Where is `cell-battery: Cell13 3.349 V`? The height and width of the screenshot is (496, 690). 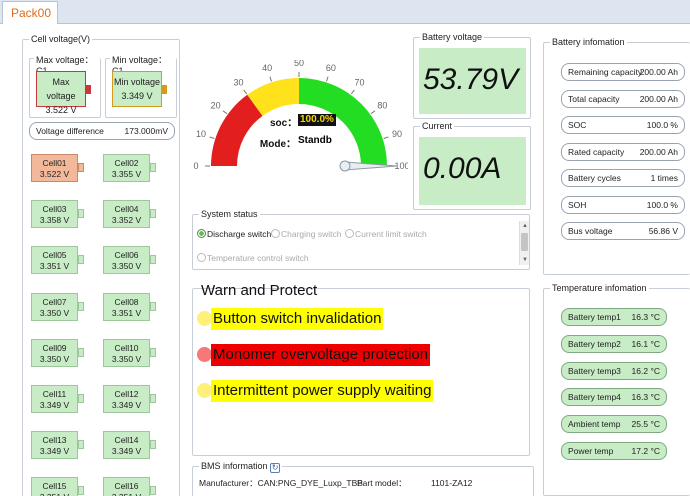 cell-battery: Cell13 3.349 V is located at coordinates (54, 445).